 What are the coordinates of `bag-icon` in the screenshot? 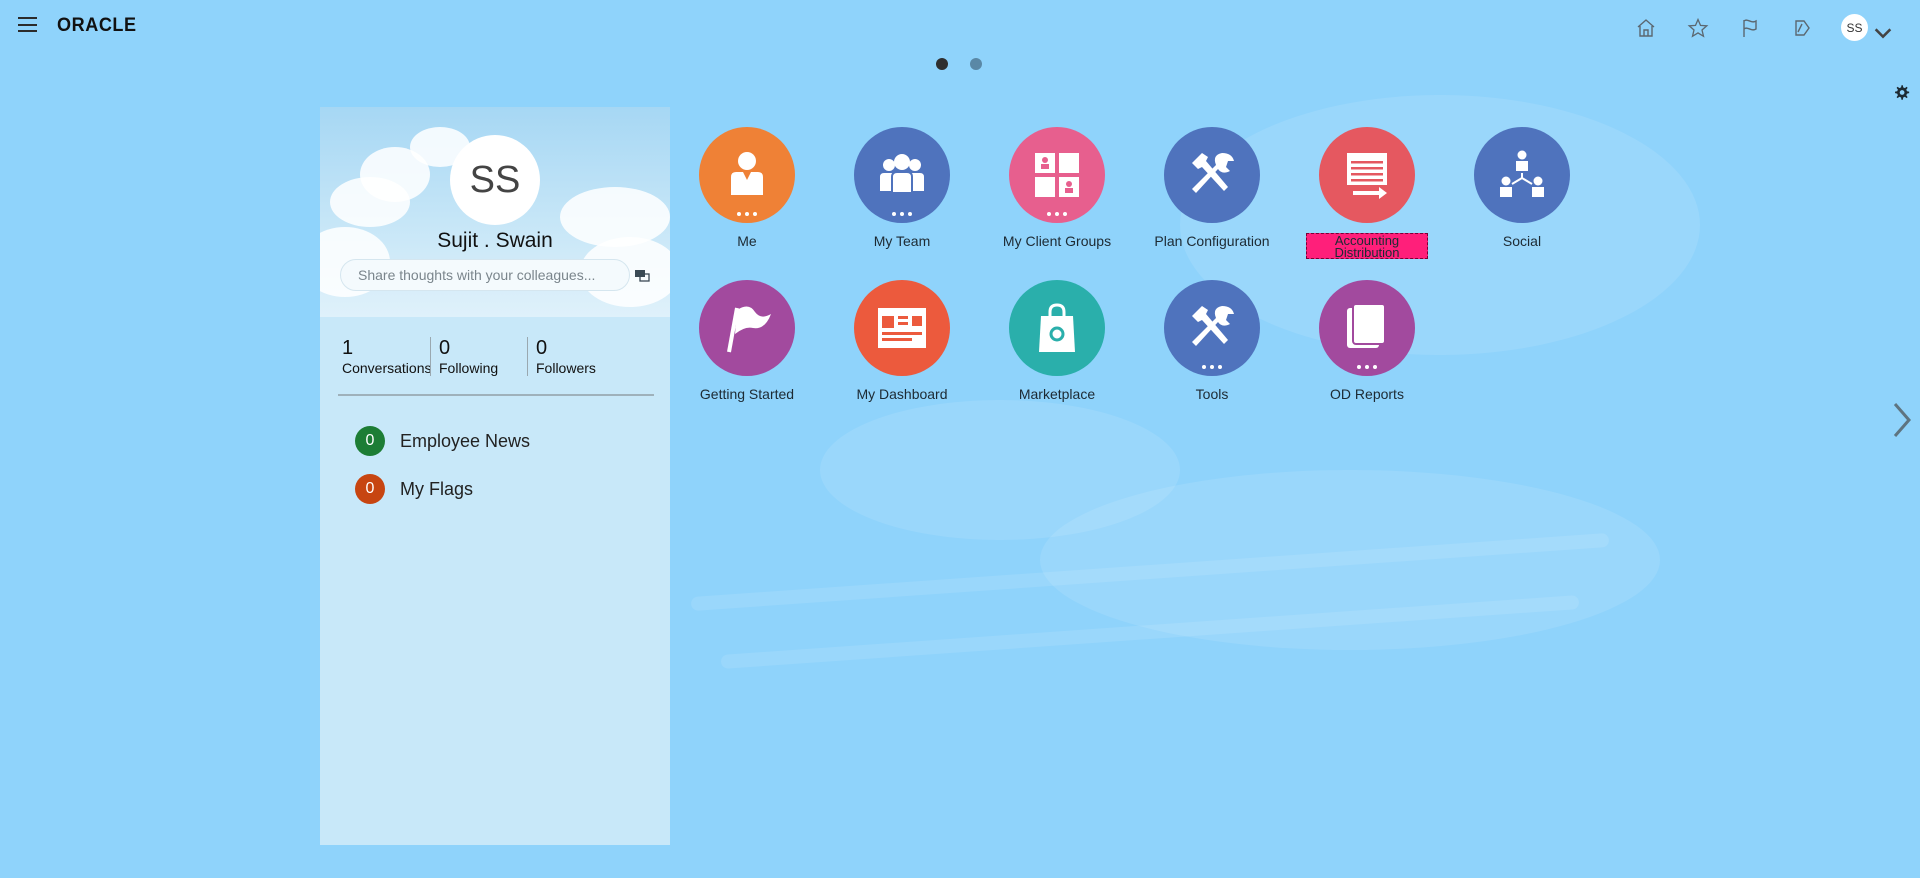 It's located at (1057, 327).